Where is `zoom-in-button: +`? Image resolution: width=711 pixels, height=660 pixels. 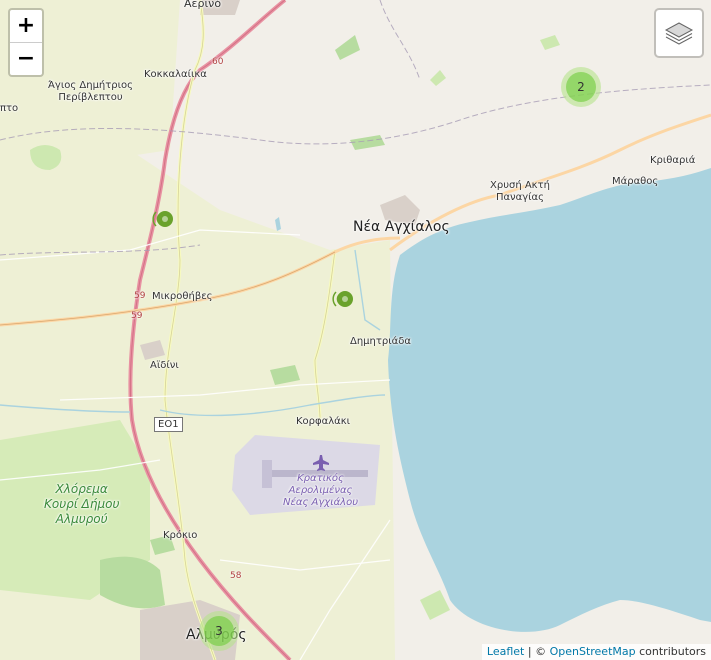 zoom-in-button: + is located at coordinates (26, 26).